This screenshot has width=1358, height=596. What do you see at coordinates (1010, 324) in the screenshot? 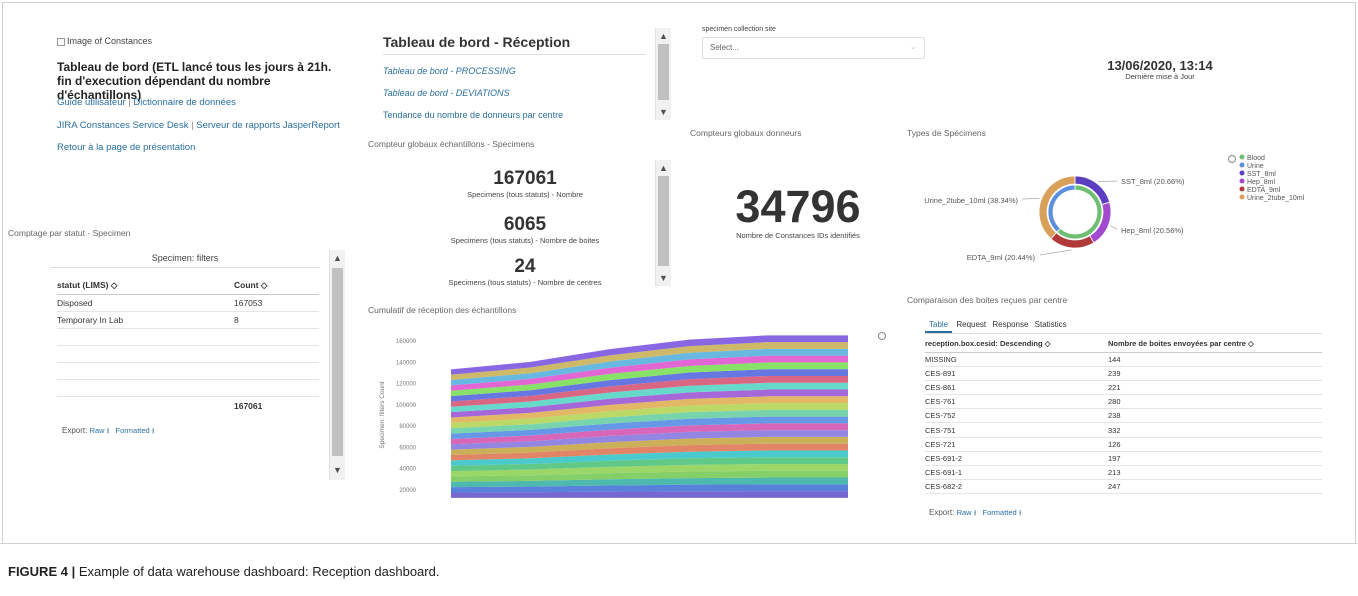
I see `tab-response: Response` at bounding box center [1010, 324].